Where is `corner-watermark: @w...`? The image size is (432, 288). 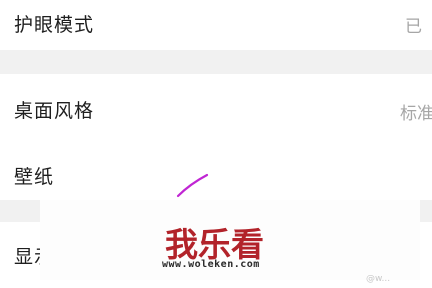 corner-watermark: @w... is located at coordinates (378, 279).